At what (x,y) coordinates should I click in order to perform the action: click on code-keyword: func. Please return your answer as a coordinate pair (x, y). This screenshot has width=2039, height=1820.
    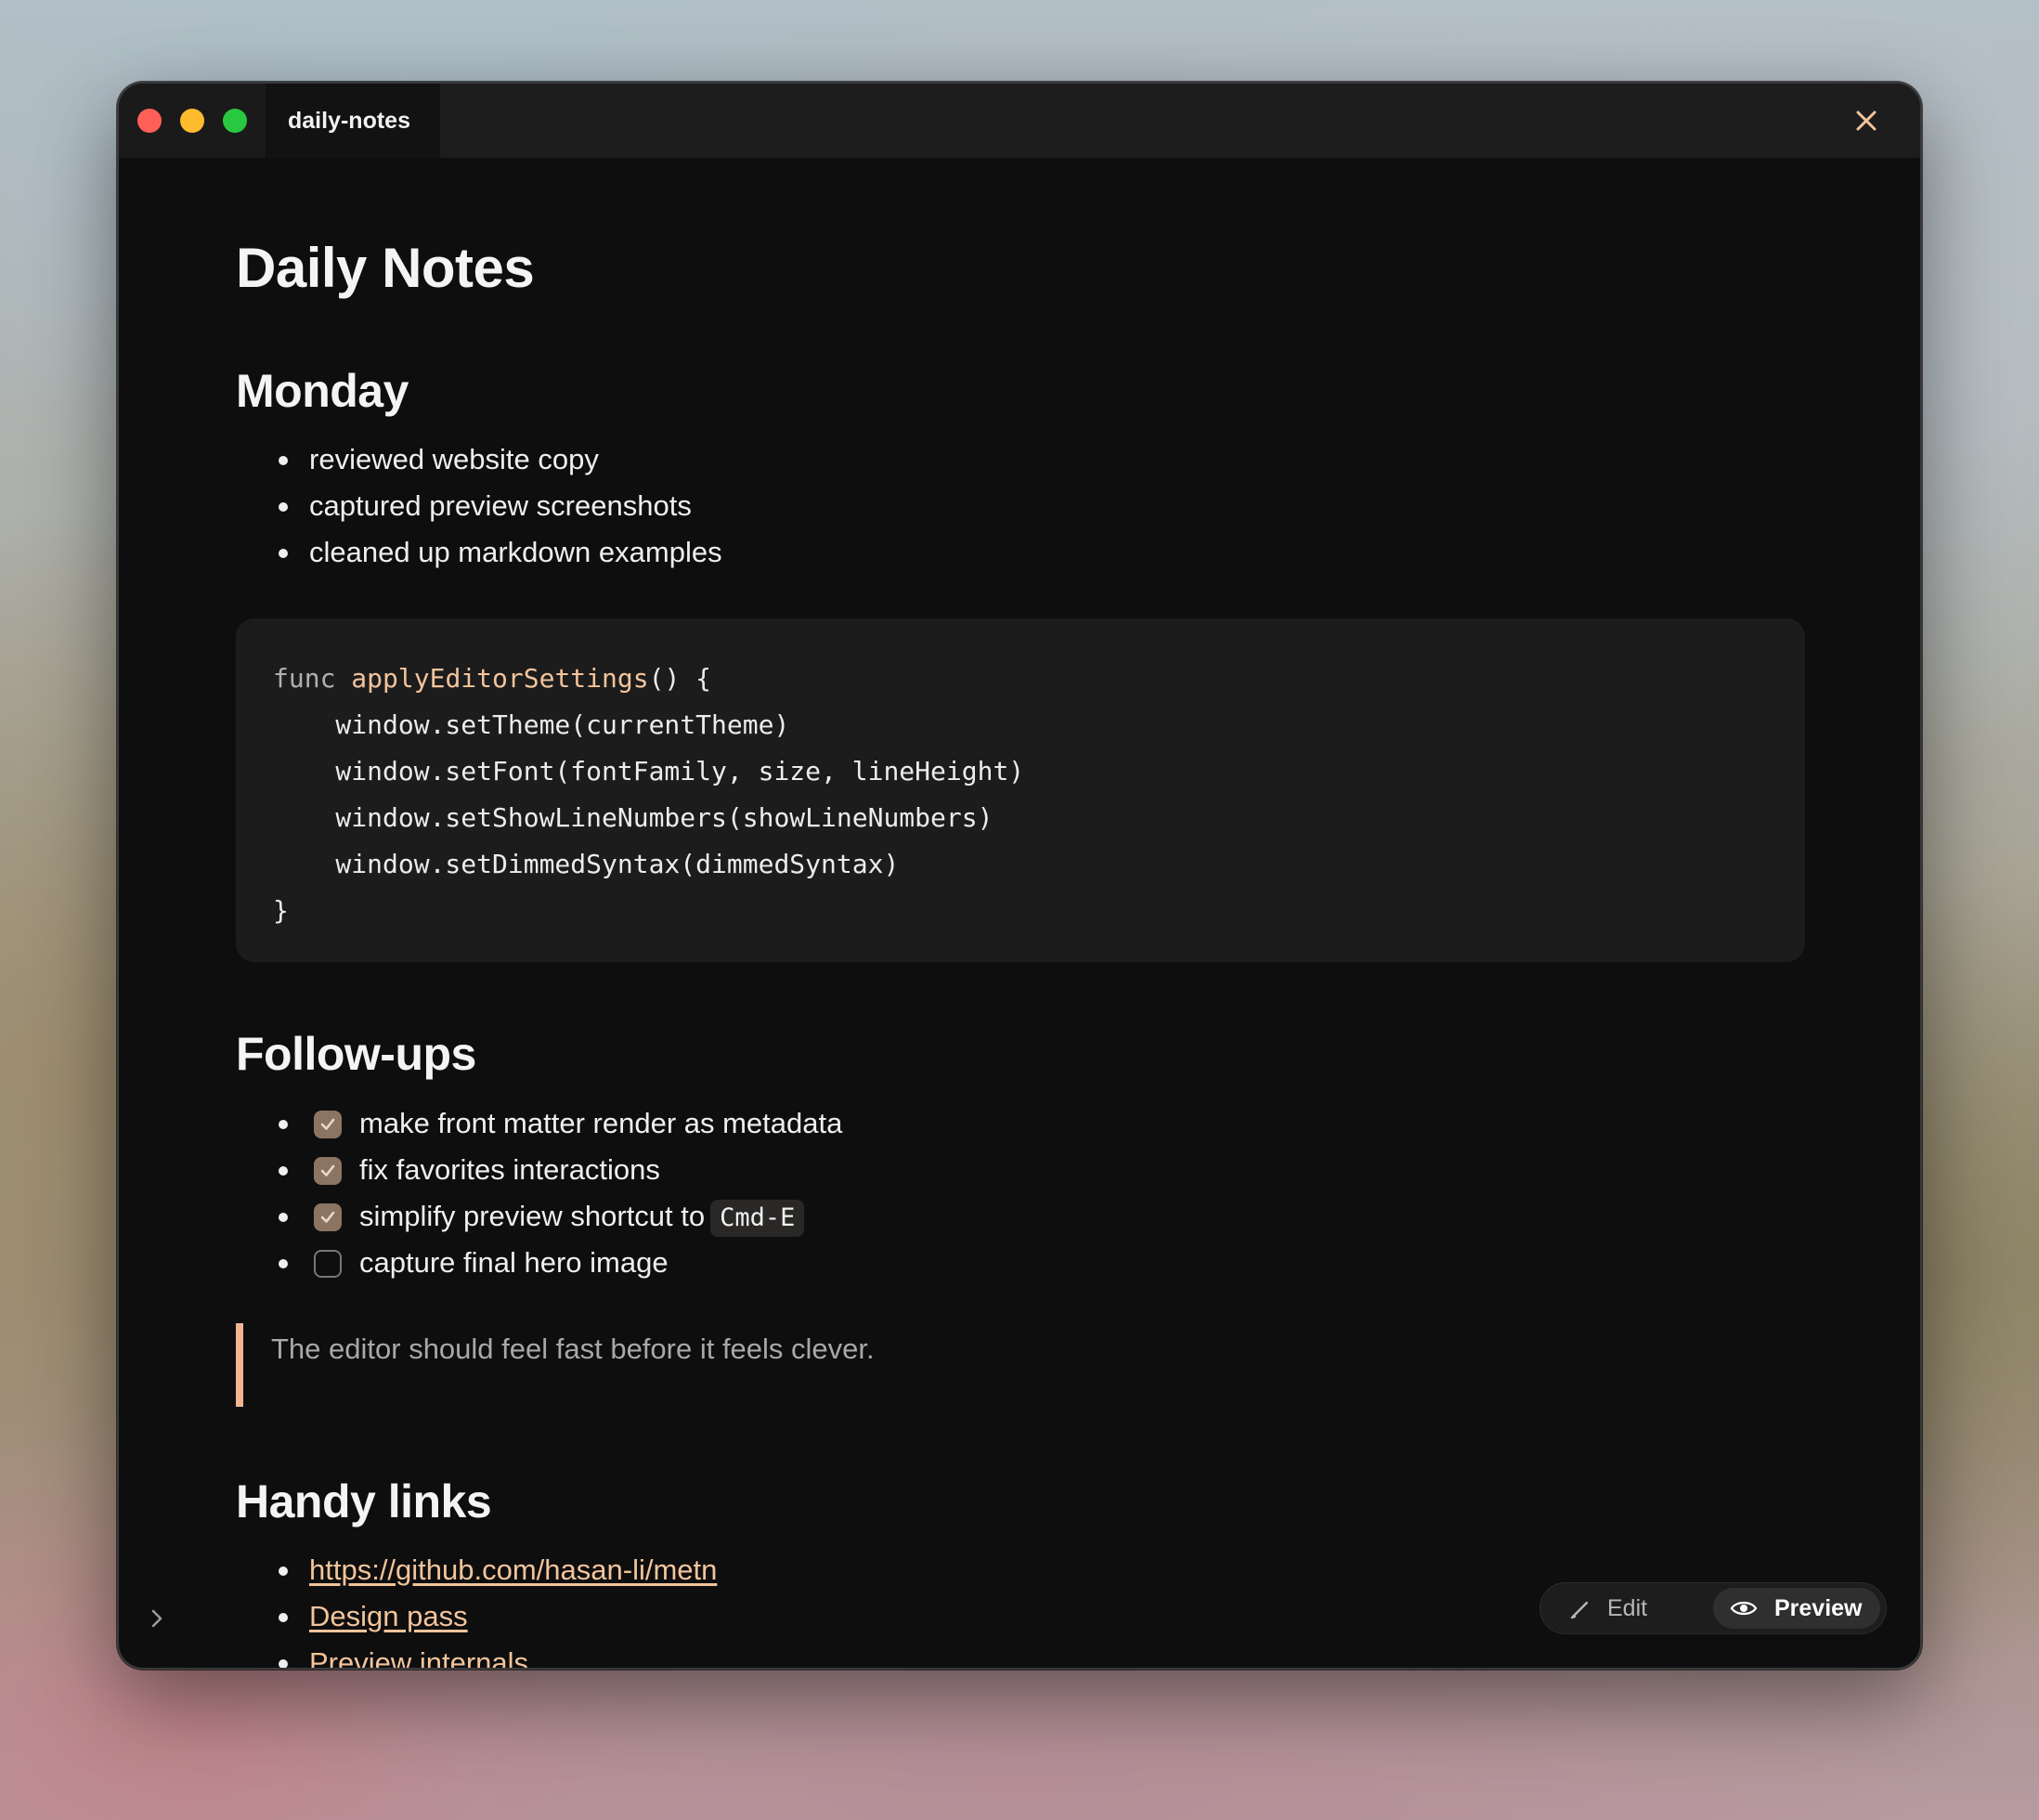
    Looking at the image, I should click on (304, 678).